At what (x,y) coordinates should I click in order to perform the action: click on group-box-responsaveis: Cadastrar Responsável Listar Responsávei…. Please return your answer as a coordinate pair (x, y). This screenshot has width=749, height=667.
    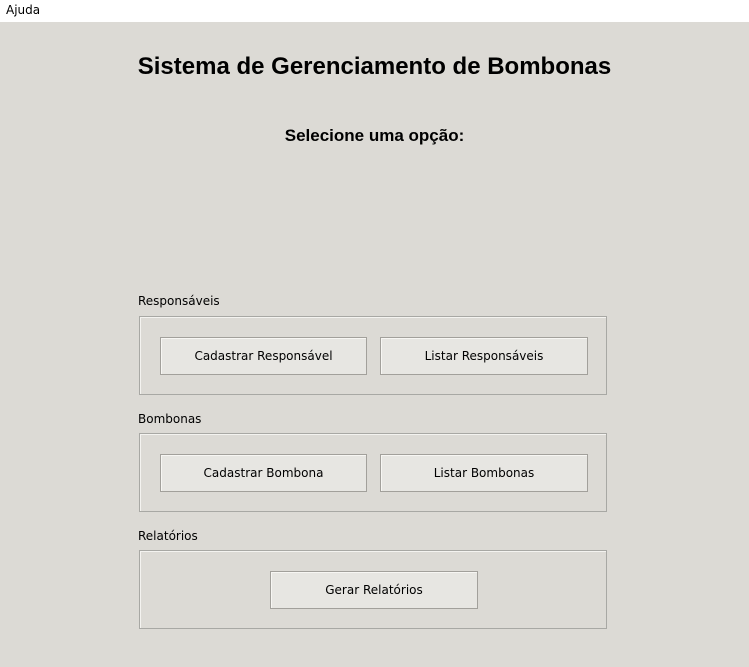
    Looking at the image, I should click on (373, 355).